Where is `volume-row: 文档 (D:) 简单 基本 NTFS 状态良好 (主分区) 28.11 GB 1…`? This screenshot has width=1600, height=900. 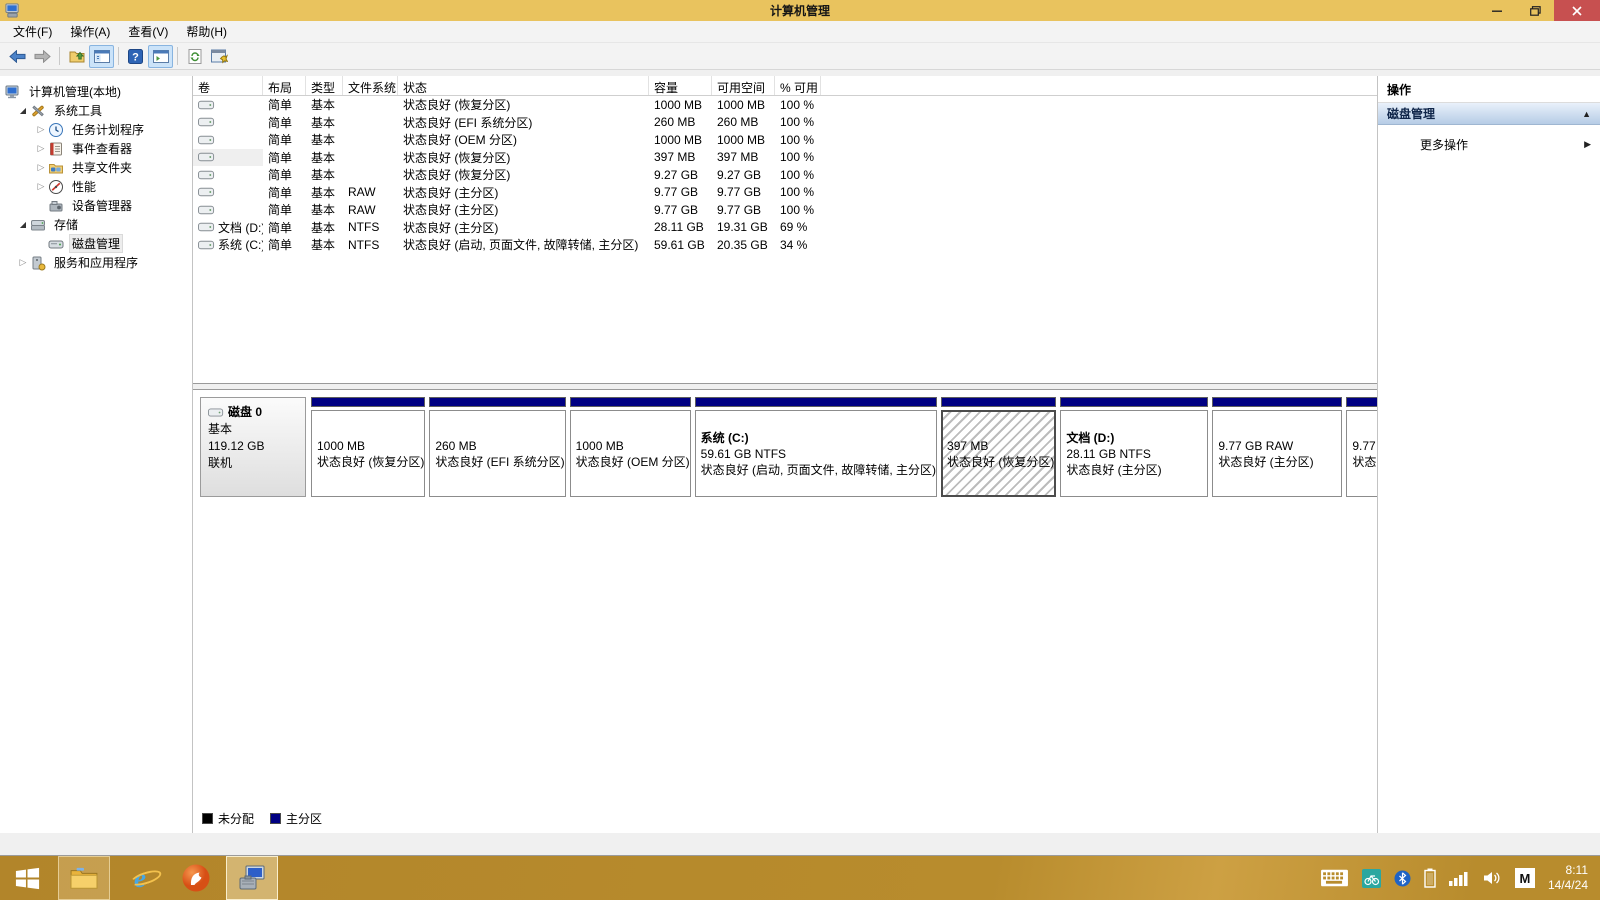 volume-row: 文档 (D:) 简单 基本 NTFS 状态良好 (主分区) 28.11 GB 1… is located at coordinates (785, 228).